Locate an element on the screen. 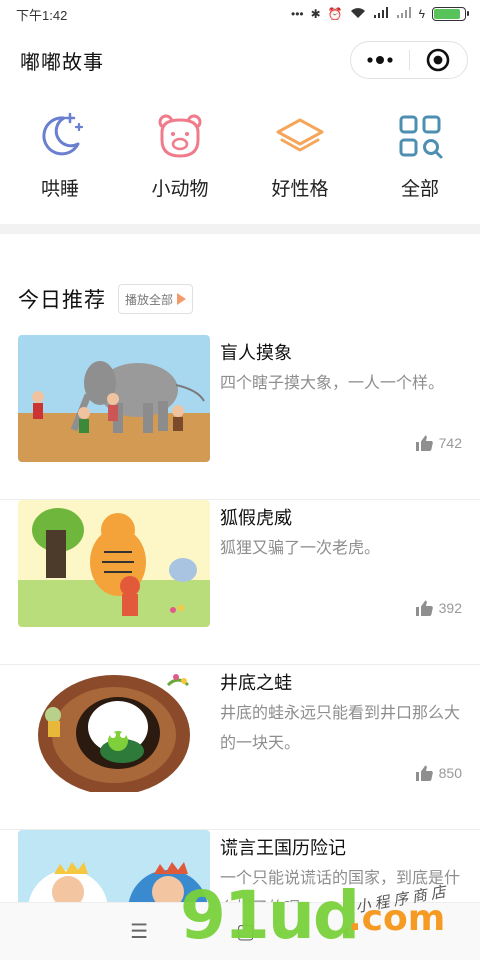 The height and width of the screenshot is (960, 480). status-time: 下午1:42 is located at coordinates (42, 15).